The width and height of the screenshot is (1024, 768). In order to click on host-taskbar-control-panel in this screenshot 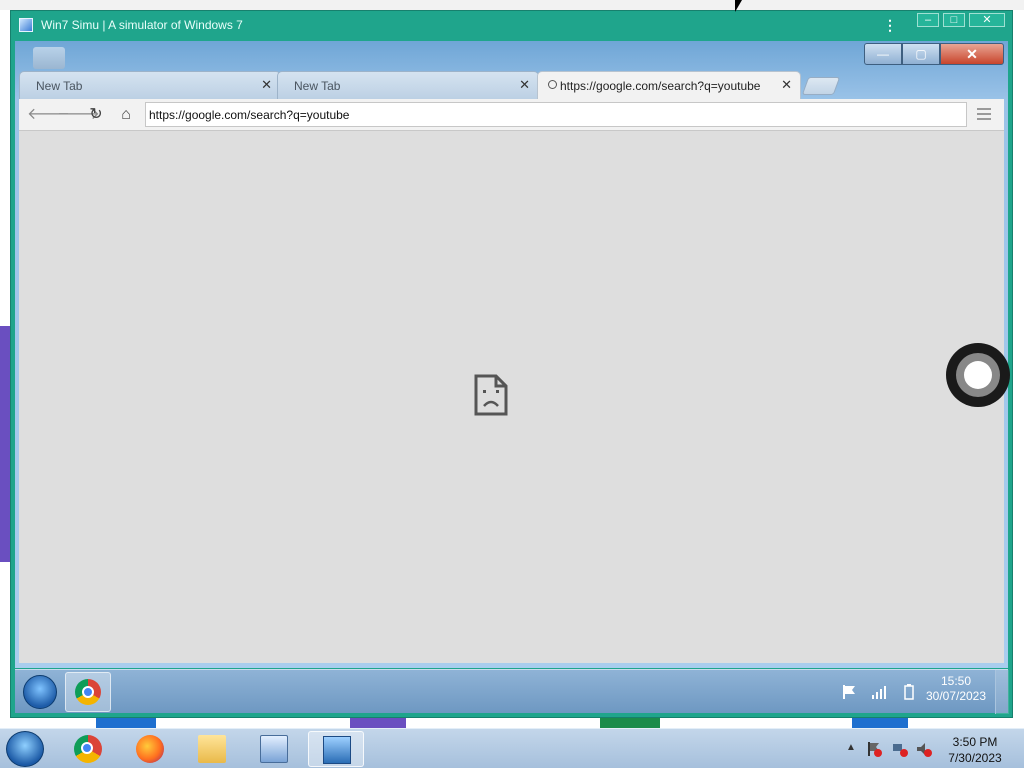, I will do `click(274, 749)`.